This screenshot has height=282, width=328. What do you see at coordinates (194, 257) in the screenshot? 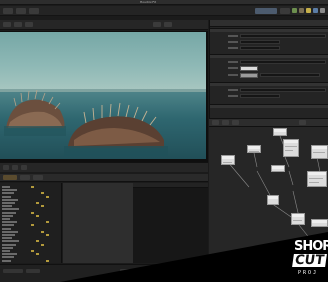
I see `logo-backdrop` at bounding box center [194, 257].